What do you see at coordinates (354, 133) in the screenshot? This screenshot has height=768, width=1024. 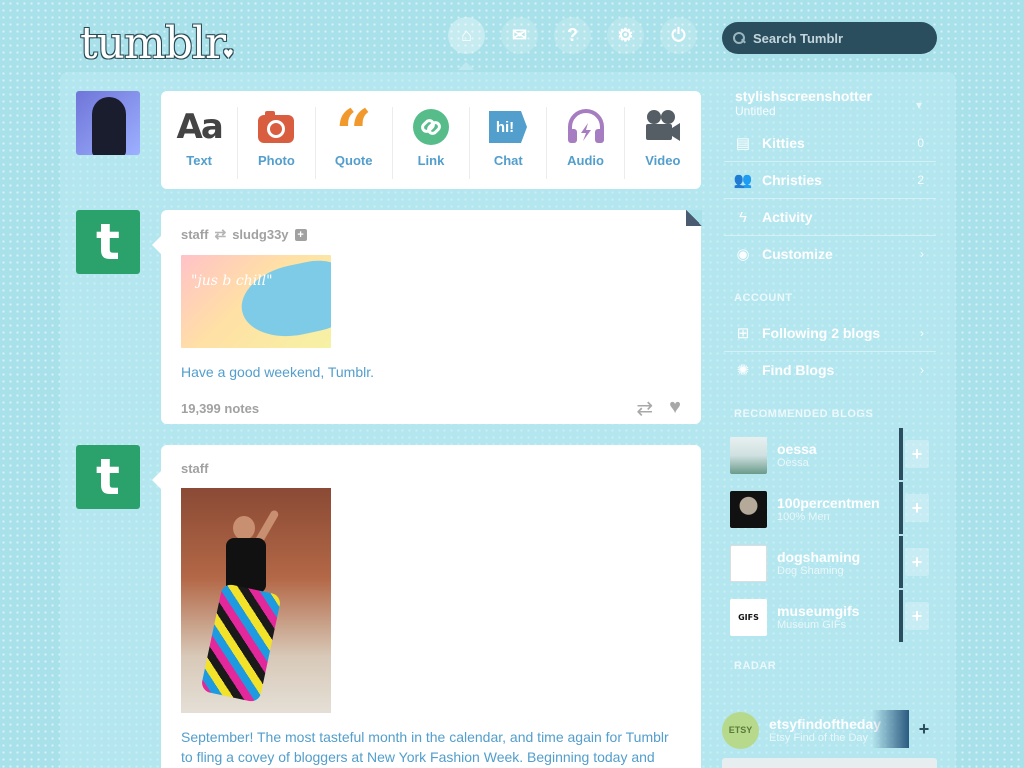 I see `quote-icon: “` at bounding box center [354, 133].